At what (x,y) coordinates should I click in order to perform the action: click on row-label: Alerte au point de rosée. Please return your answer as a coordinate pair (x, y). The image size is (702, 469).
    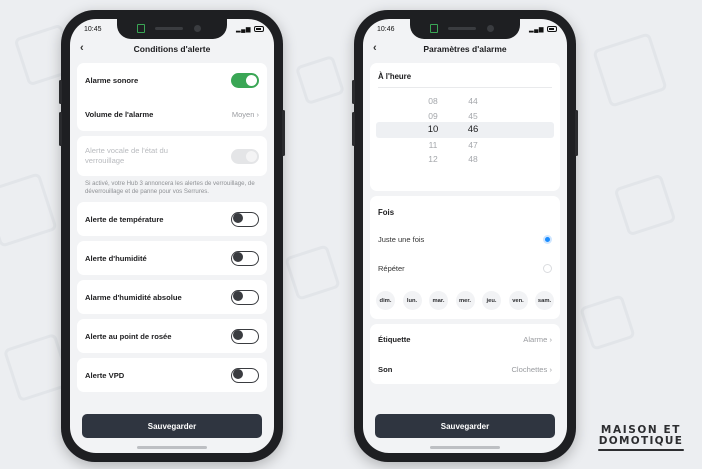
    Looking at the image, I should click on (128, 336).